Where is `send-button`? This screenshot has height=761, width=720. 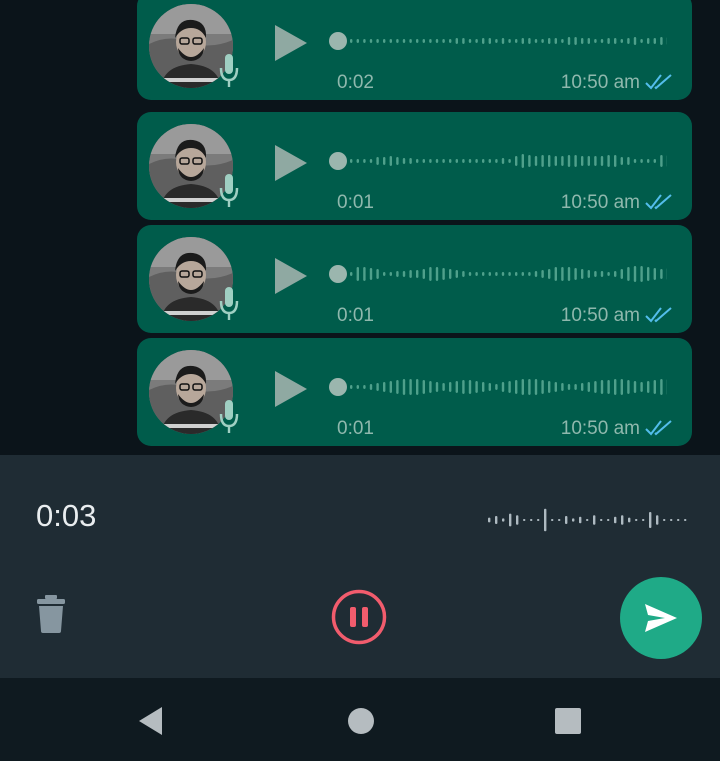
send-button is located at coordinates (661, 618).